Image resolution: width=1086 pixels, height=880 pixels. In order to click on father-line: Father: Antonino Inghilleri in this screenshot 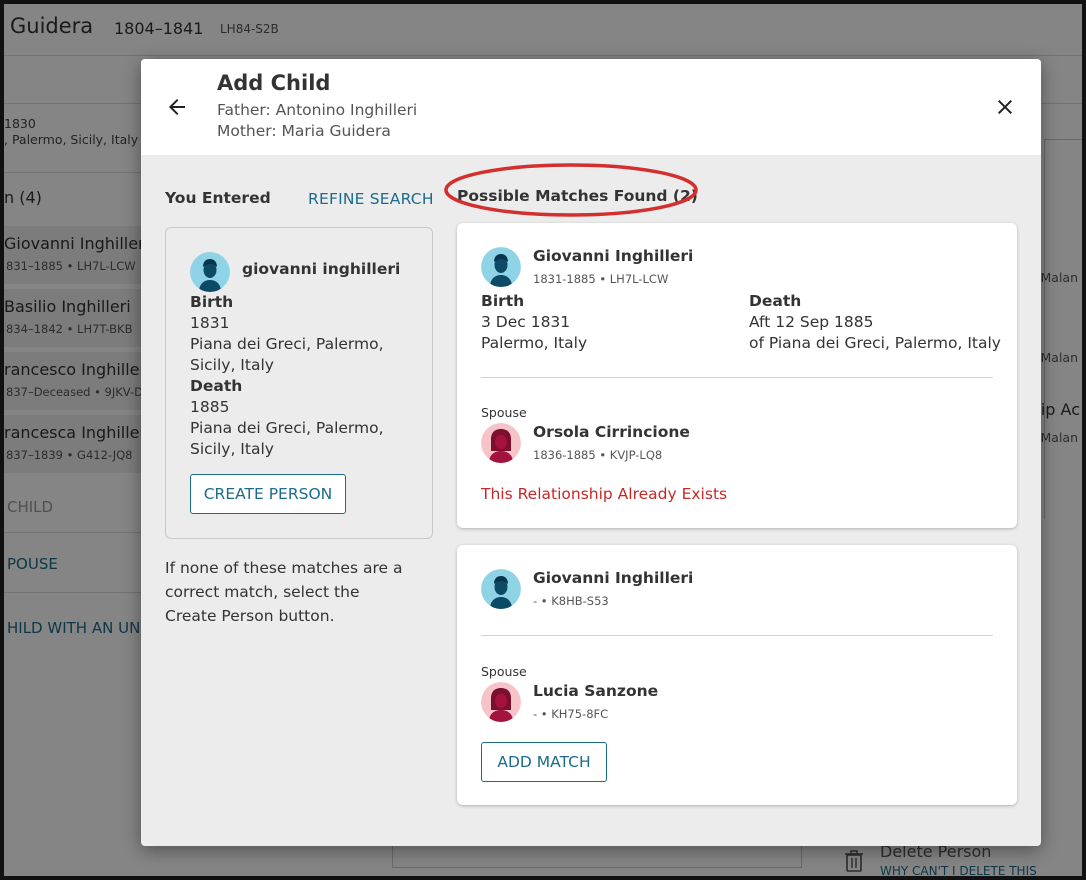, I will do `click(317, 110)`.